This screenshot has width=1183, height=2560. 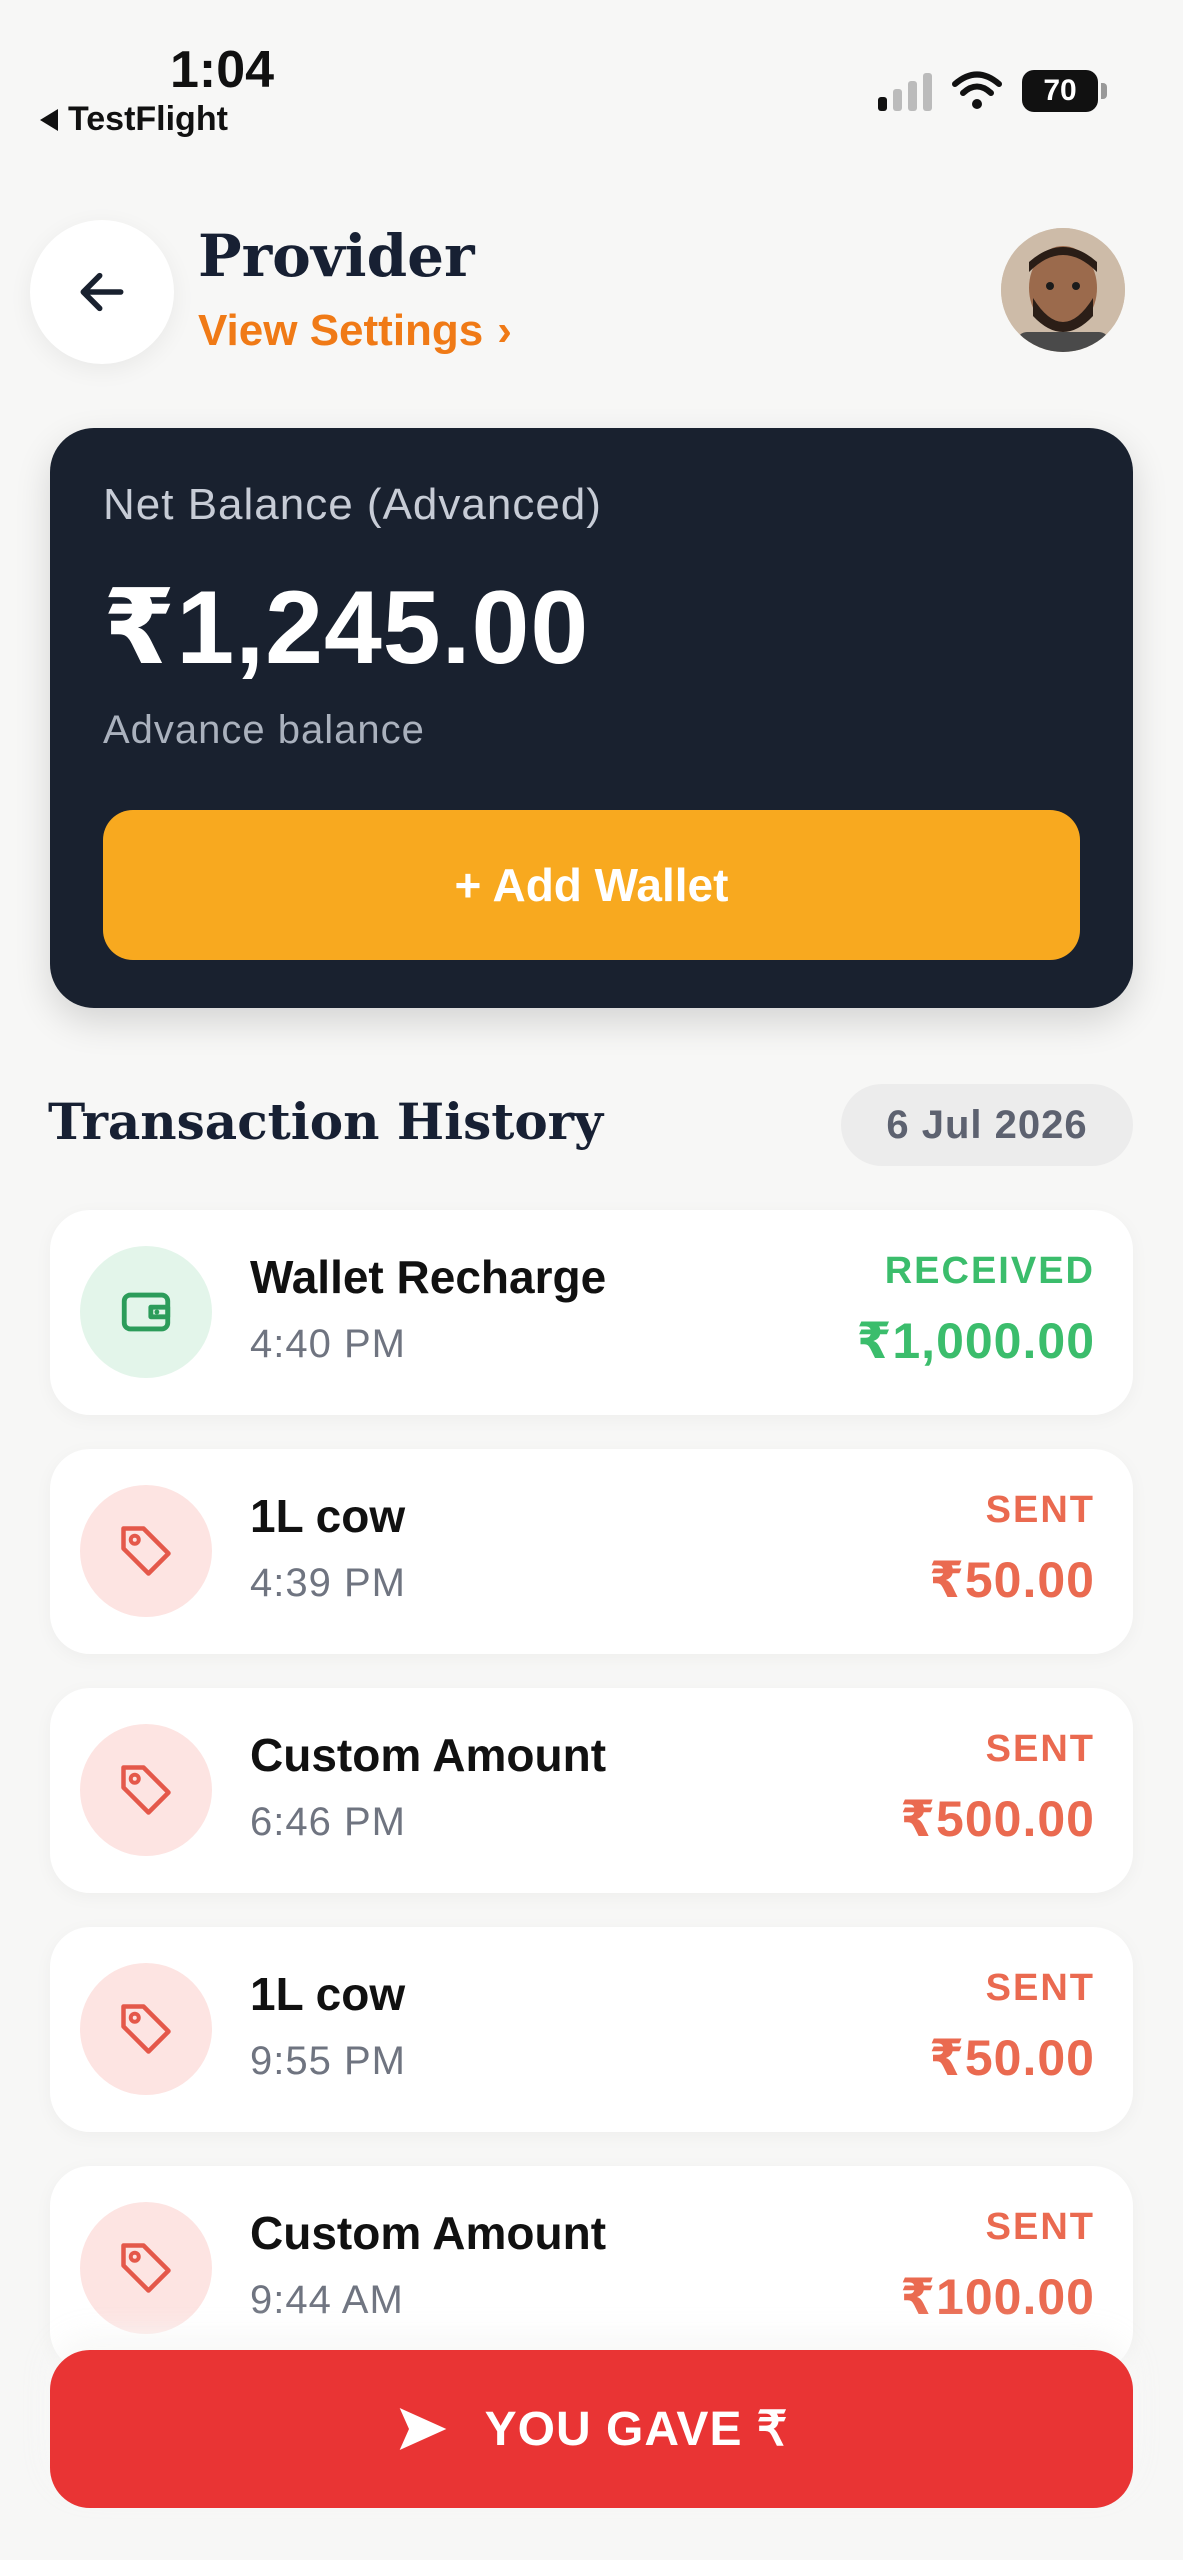 I want to click on status-time: 1:04, so click(x=222, y=70).